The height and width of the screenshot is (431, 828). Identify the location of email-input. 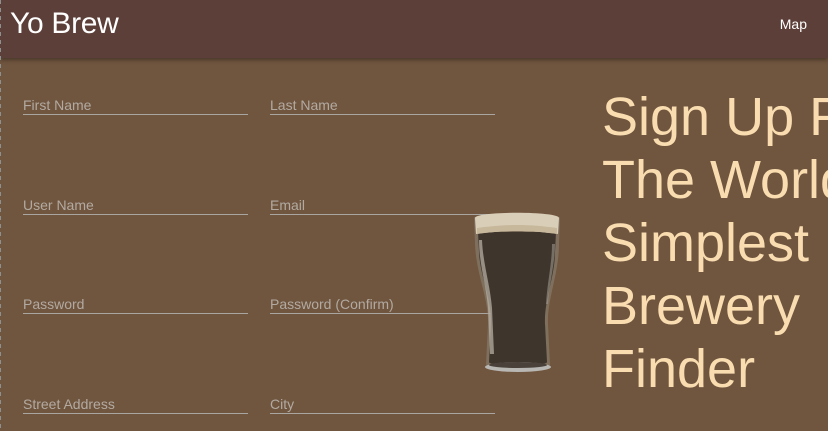
(382, 195).